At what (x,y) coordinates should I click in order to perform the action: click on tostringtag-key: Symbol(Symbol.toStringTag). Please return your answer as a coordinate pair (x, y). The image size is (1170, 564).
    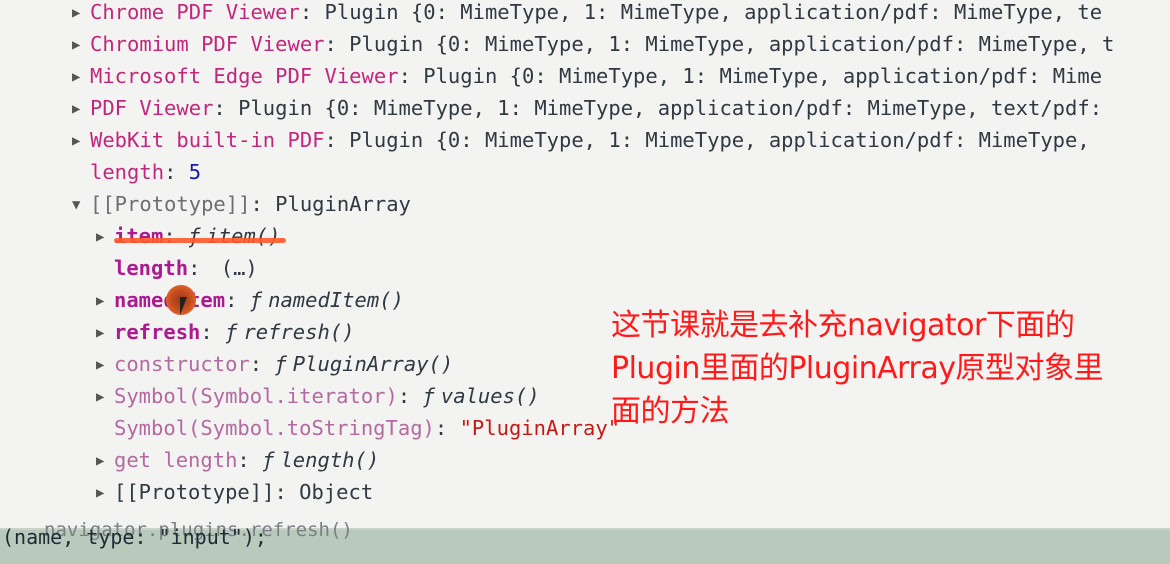
    Looking at the image, I should click on (274, 428).